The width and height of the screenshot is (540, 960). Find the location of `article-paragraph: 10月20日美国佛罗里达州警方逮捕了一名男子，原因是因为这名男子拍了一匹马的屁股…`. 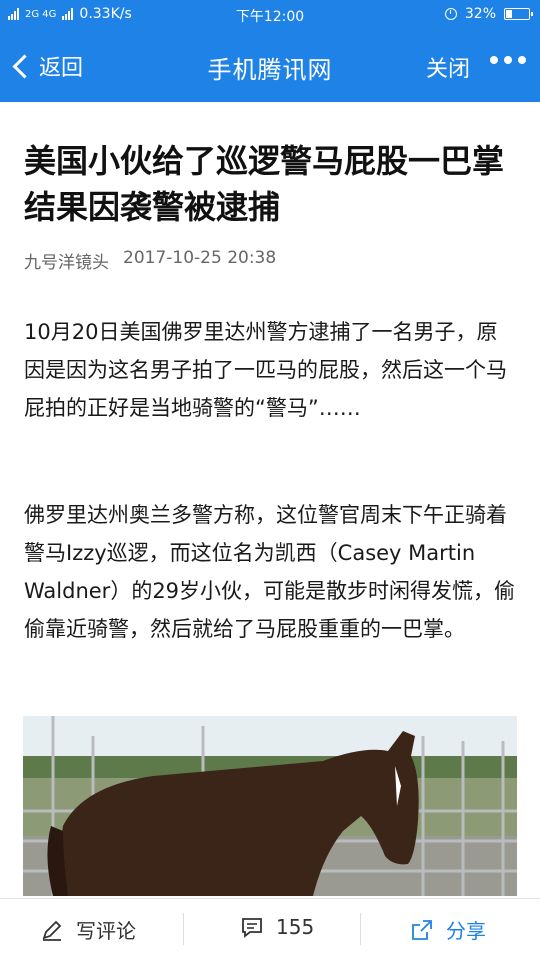

article-paragraph: 10月20日美国佛罗里达州警方逮捕了一名男子，原因是因为这名男子拍了一匹马的屁股… is located at coordinates (265, 370).